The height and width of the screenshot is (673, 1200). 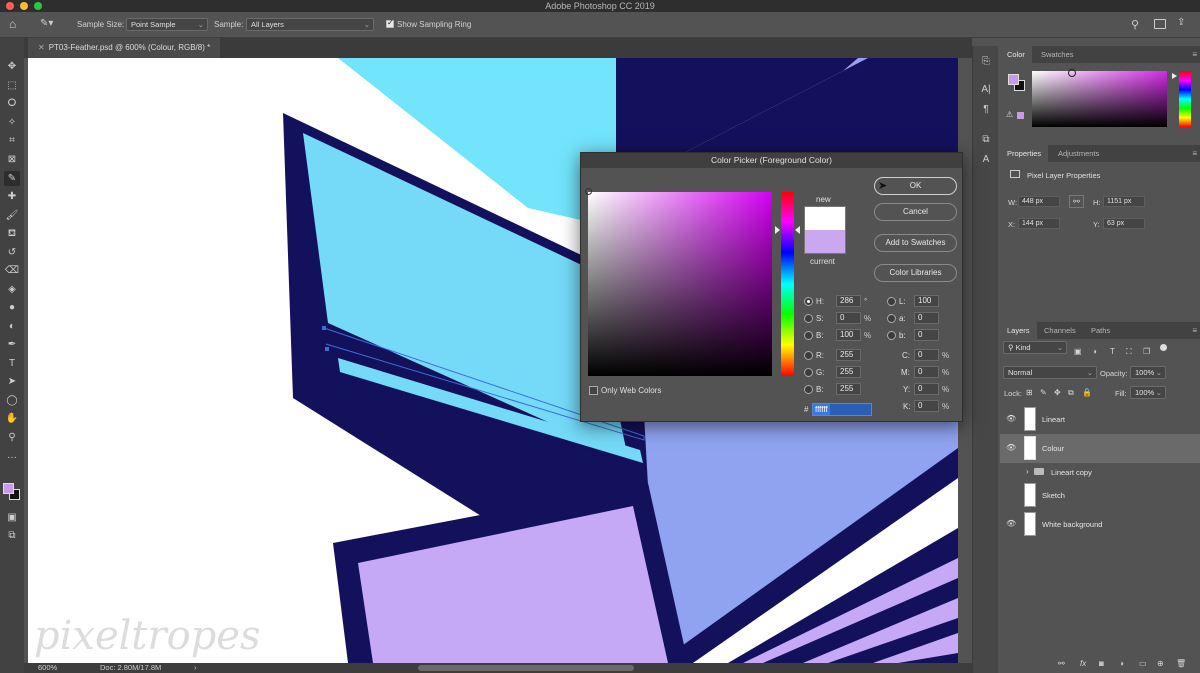 I want to click on black-field: 0, so click(x=926, y=406).